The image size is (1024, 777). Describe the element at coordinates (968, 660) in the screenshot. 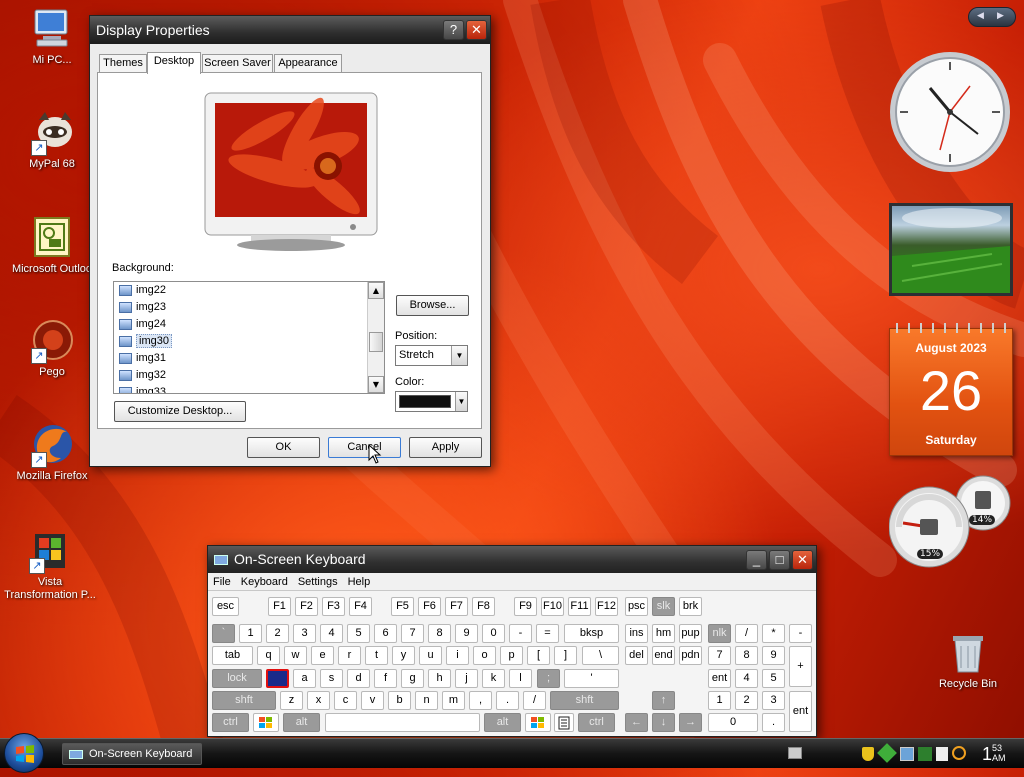

I see `desktop-icon-recycle-bin: Recycle Bin` at that location.